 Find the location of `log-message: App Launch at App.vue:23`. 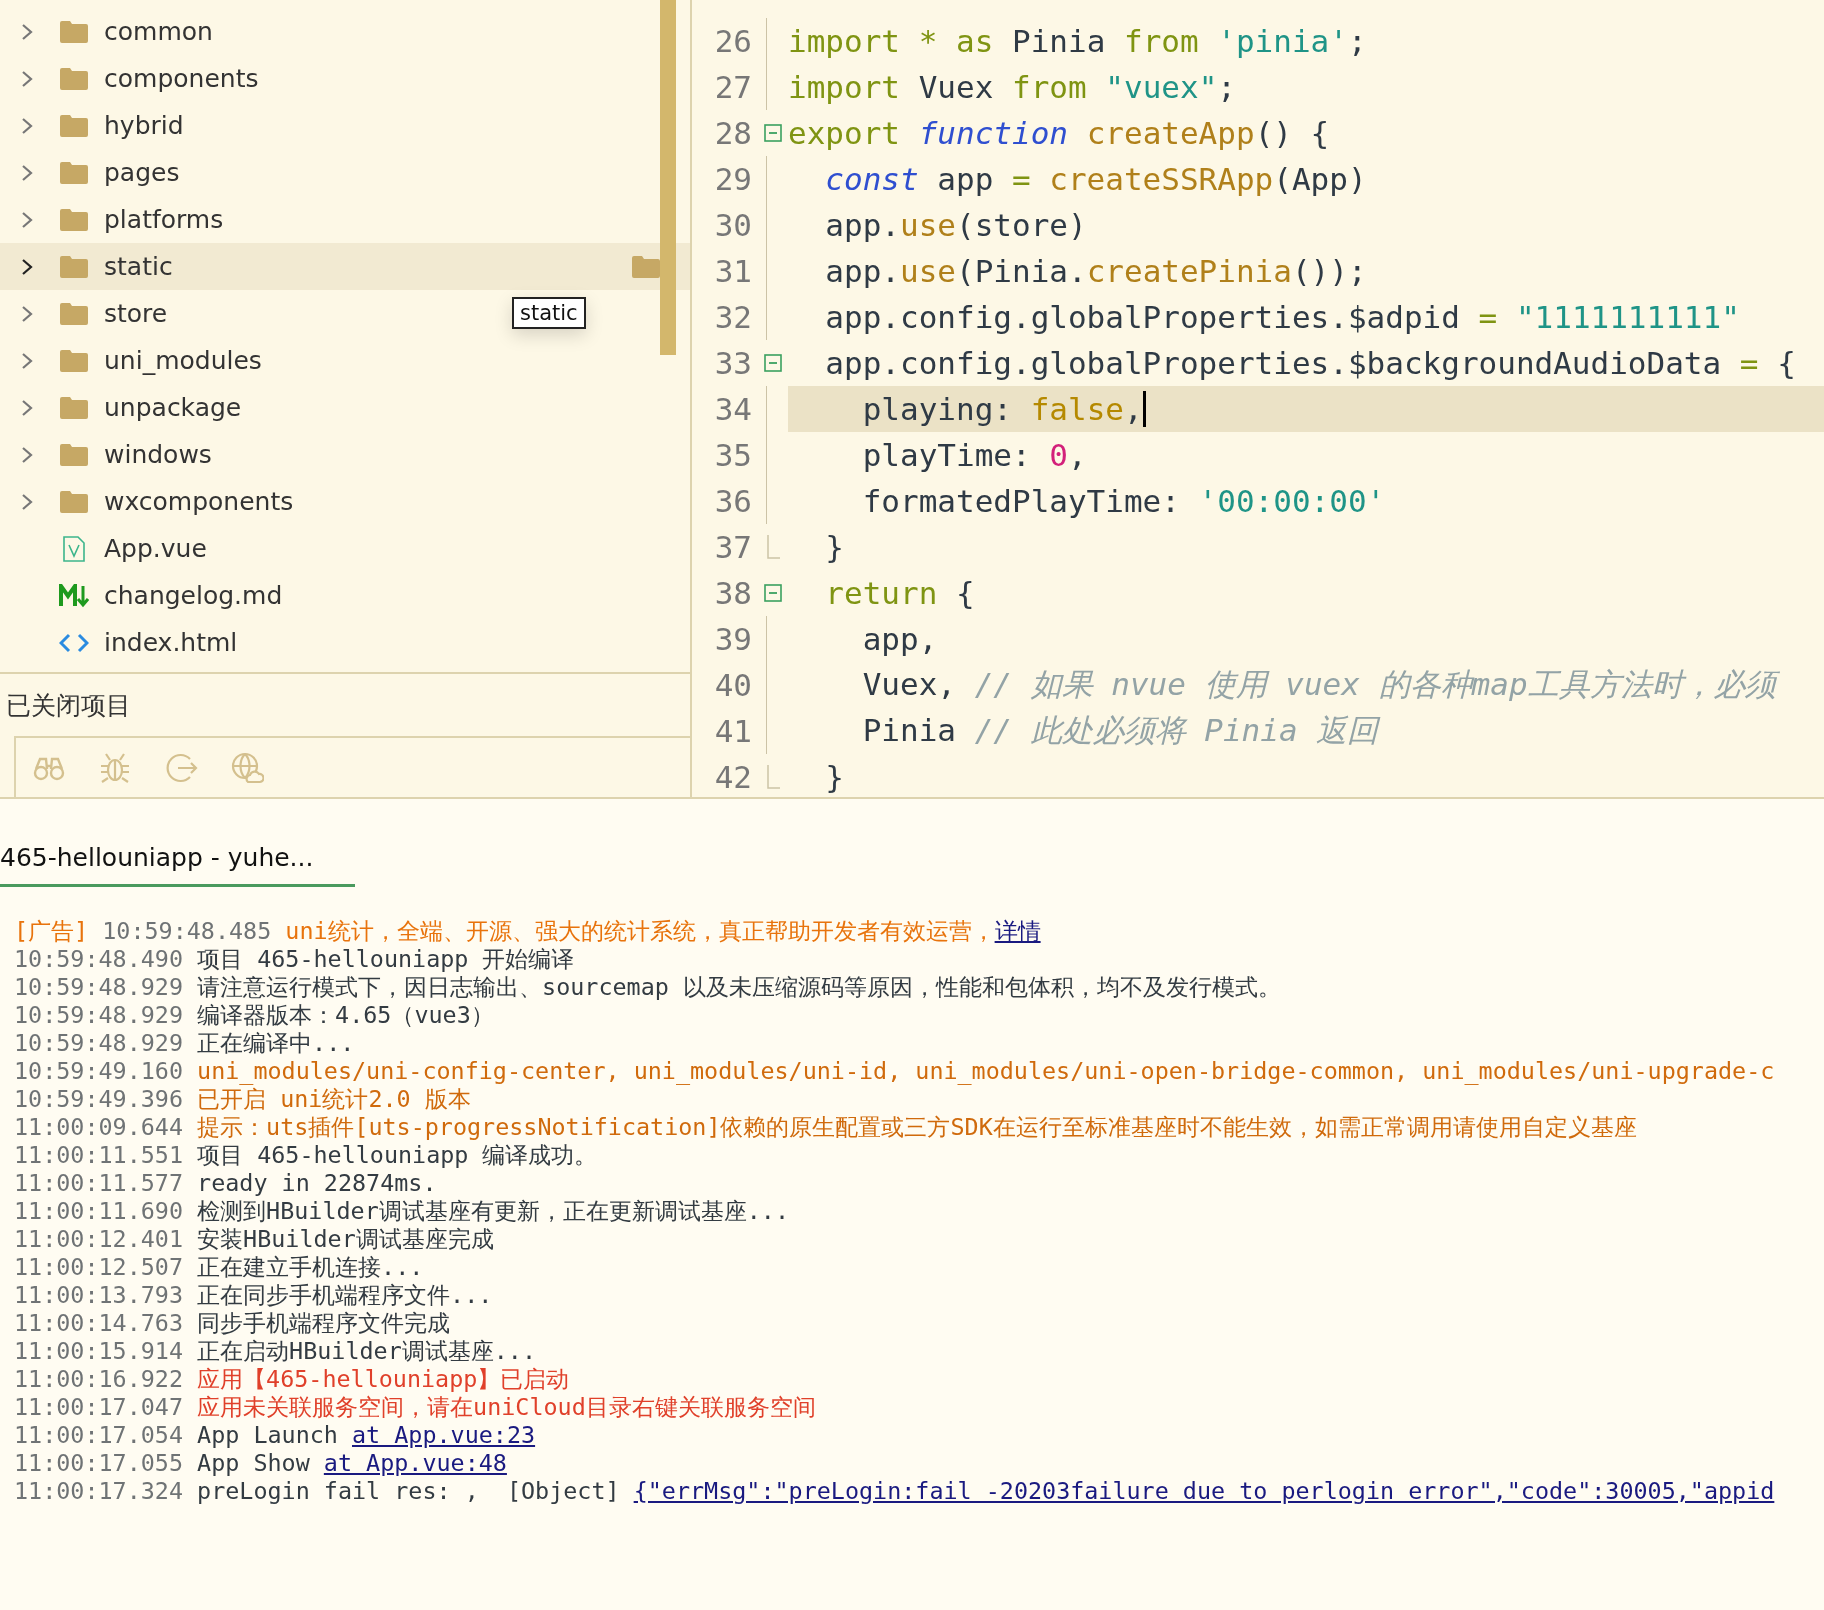

log-message: App Launch at App.vue:23 is located at coordinates (366, 1435).